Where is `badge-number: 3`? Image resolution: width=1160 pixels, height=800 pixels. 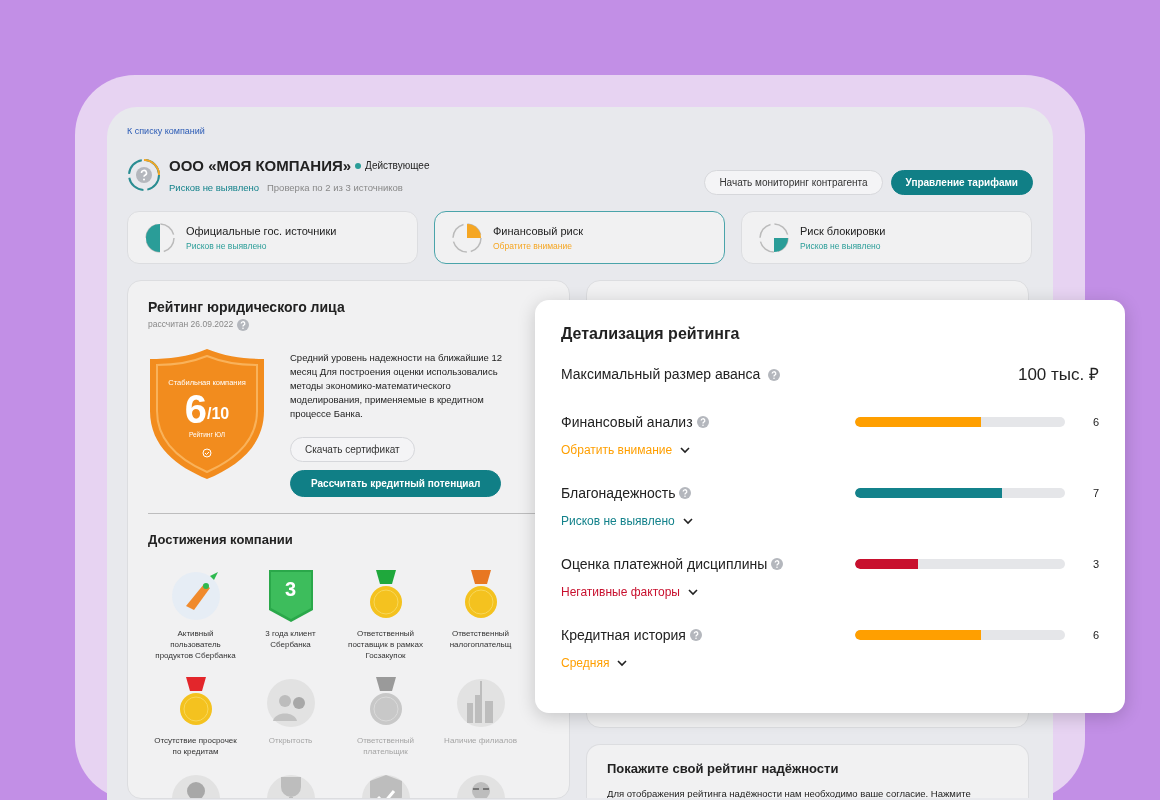
badge-number: 3 is located at coordinates (290, 589).